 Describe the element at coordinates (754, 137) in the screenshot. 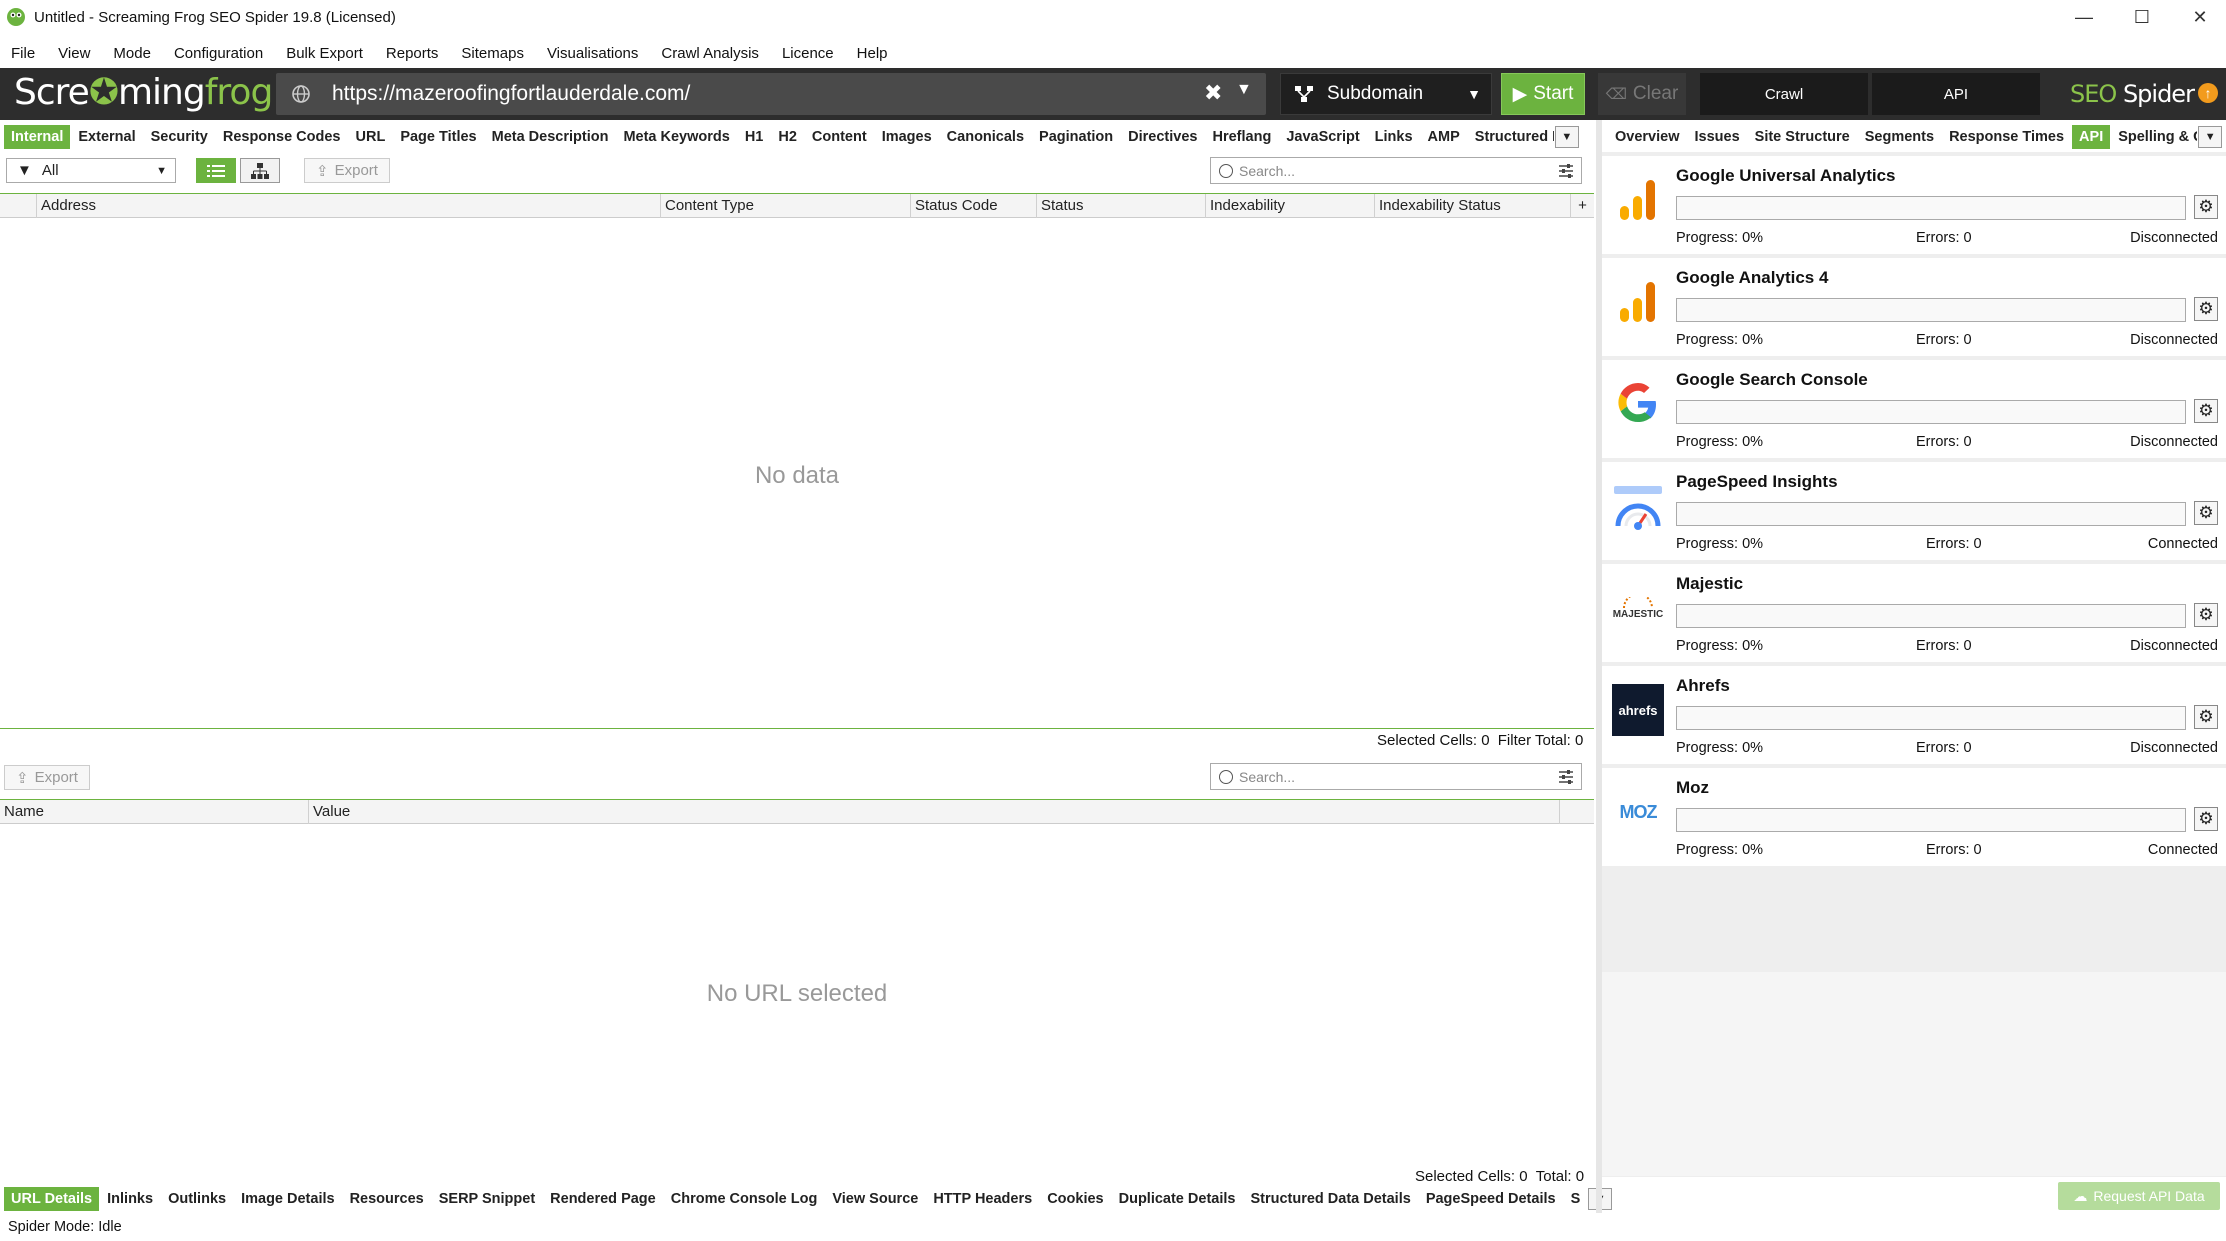

I see `tab-h1: H1` at that location.